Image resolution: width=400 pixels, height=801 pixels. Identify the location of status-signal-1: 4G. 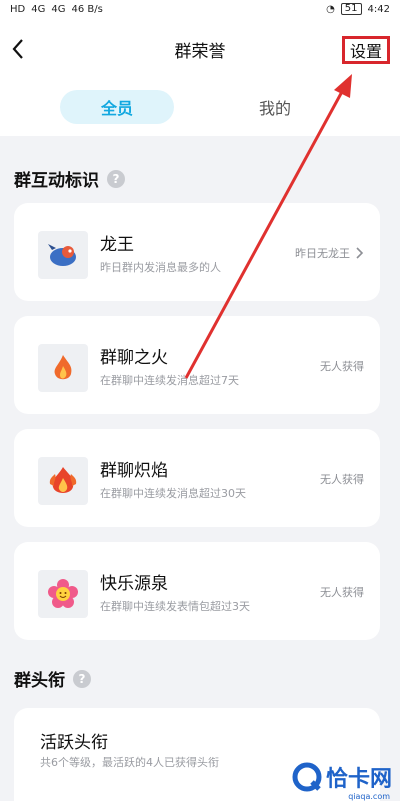
(38, 9).